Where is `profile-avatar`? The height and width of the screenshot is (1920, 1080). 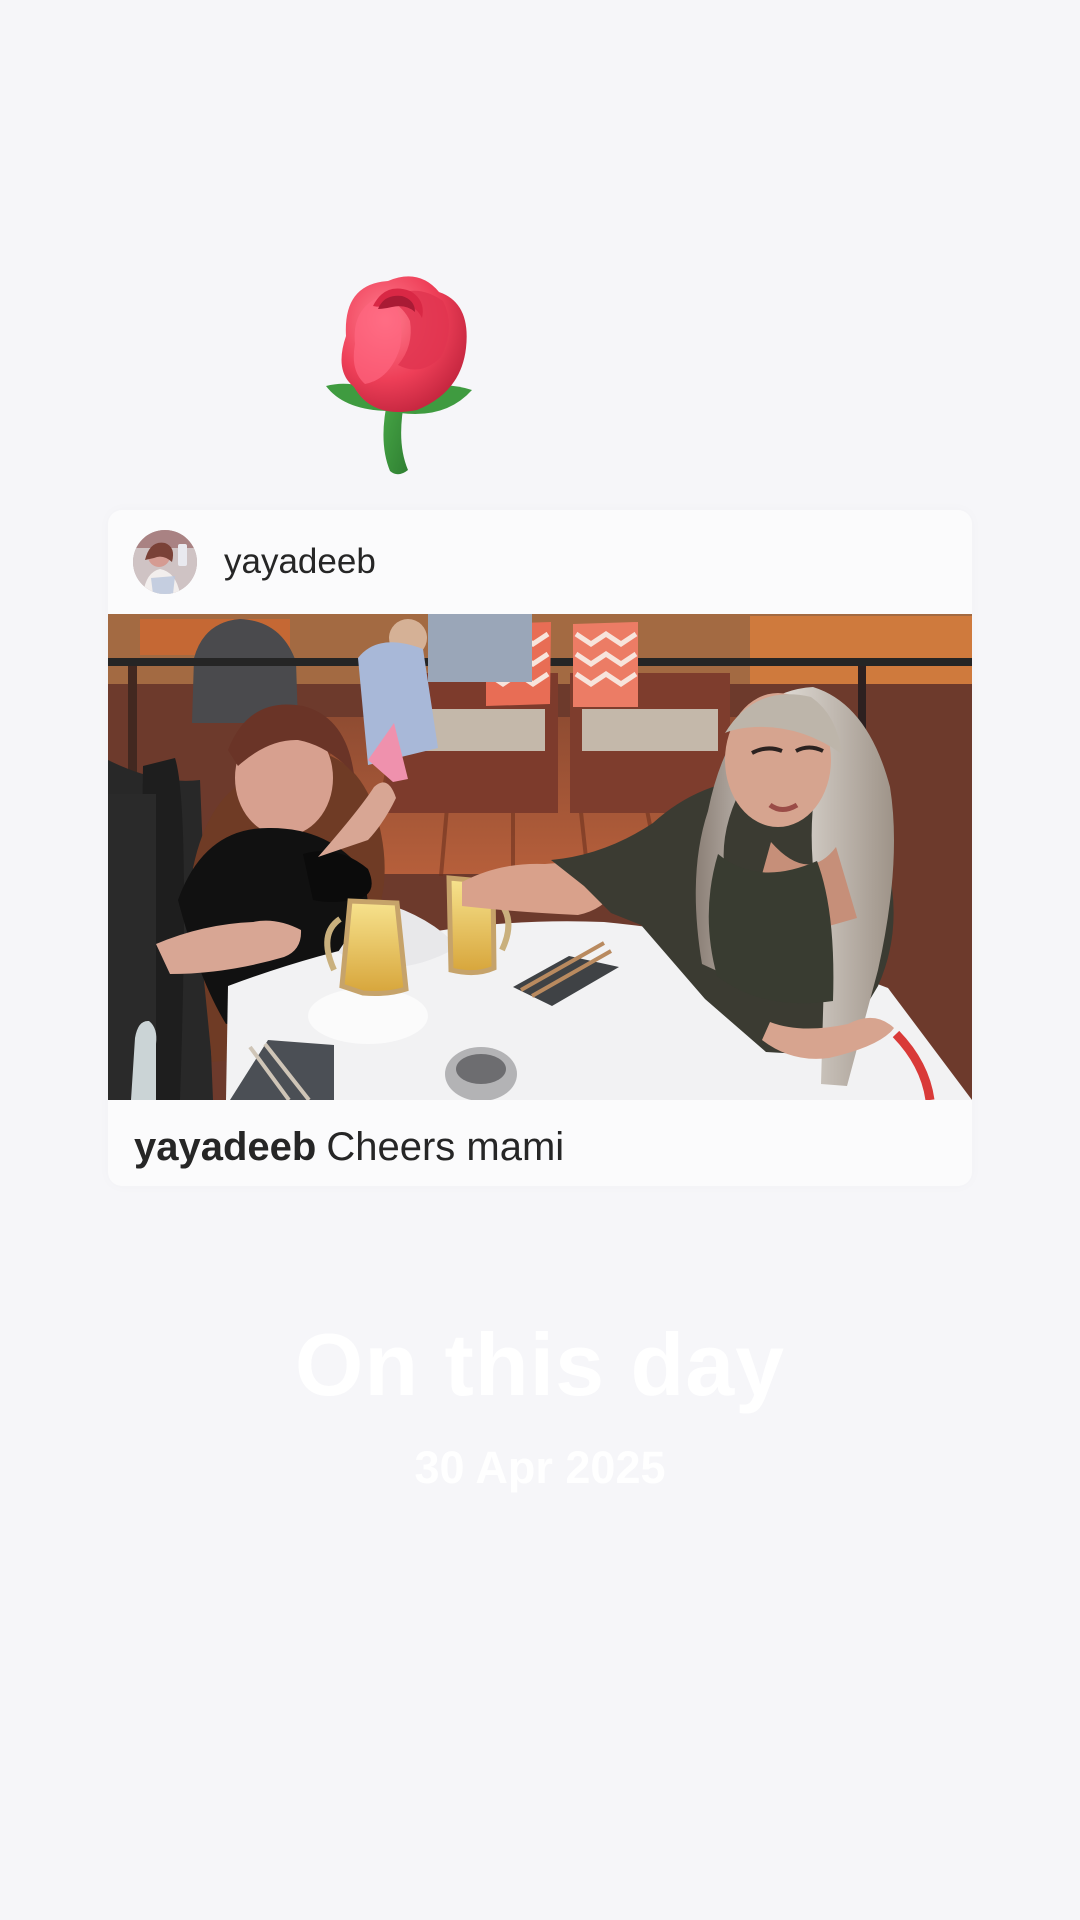 profile-avatar is located at coordinates (165, 562).